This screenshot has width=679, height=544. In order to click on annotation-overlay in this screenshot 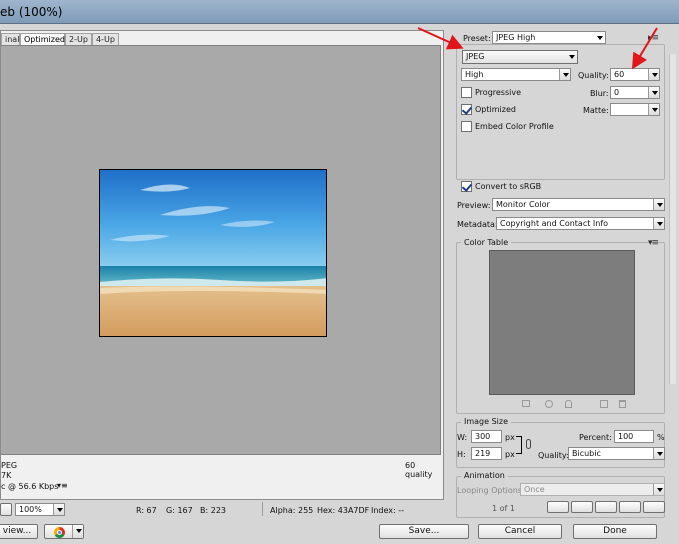, I will do `click(537, 48)`.